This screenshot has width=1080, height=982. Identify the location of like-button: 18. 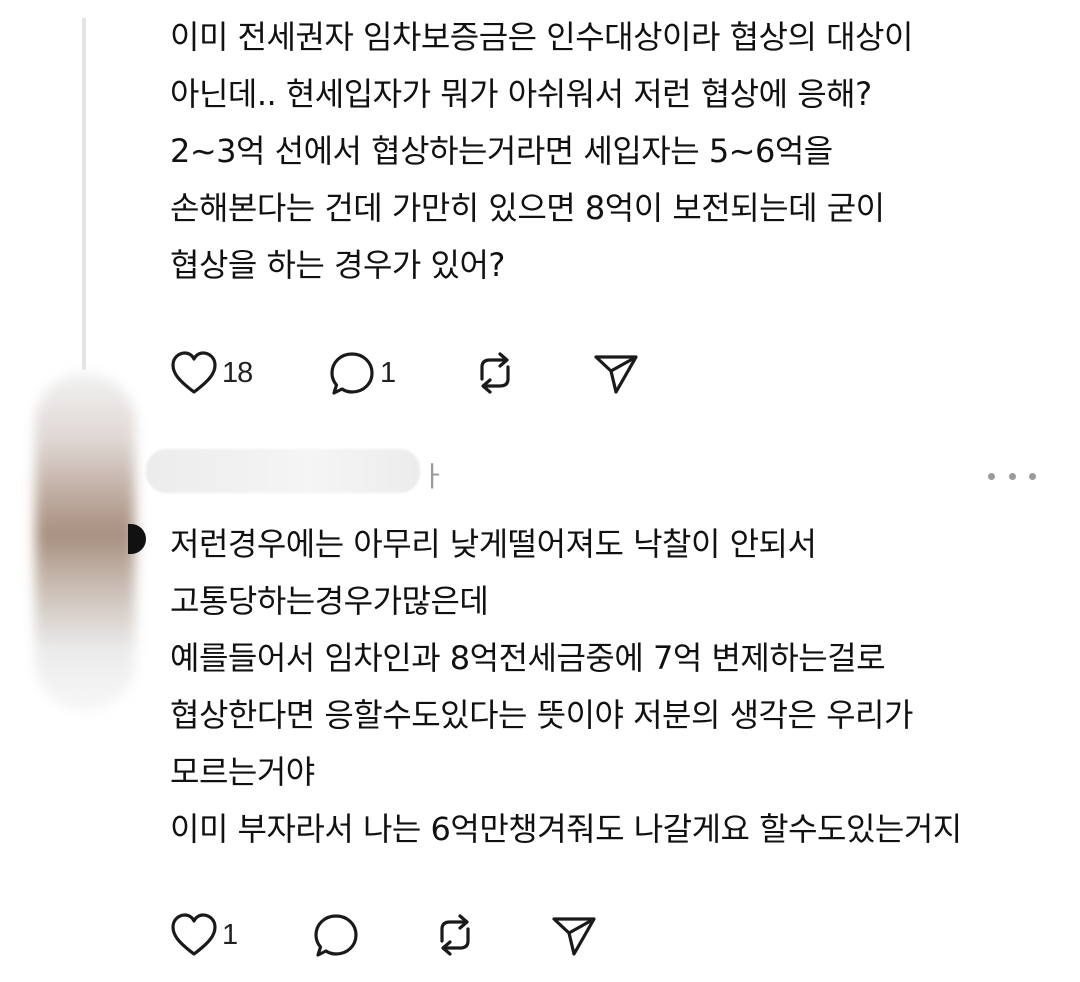
(210, 373).